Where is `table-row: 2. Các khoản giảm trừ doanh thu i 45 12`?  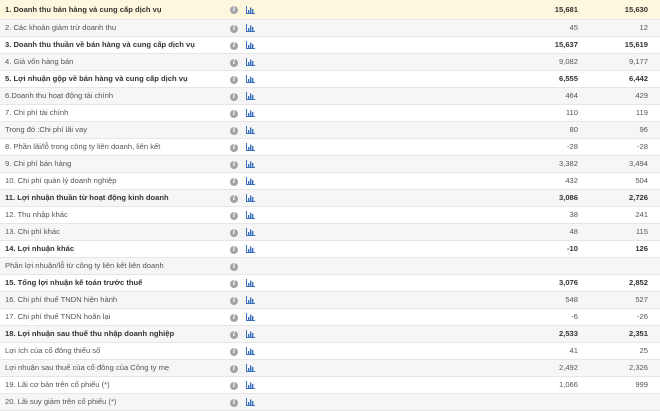 table-row: 2. Các khoản giảm trừ doanh thu i 45 12 is located at coordinates (330, 28).